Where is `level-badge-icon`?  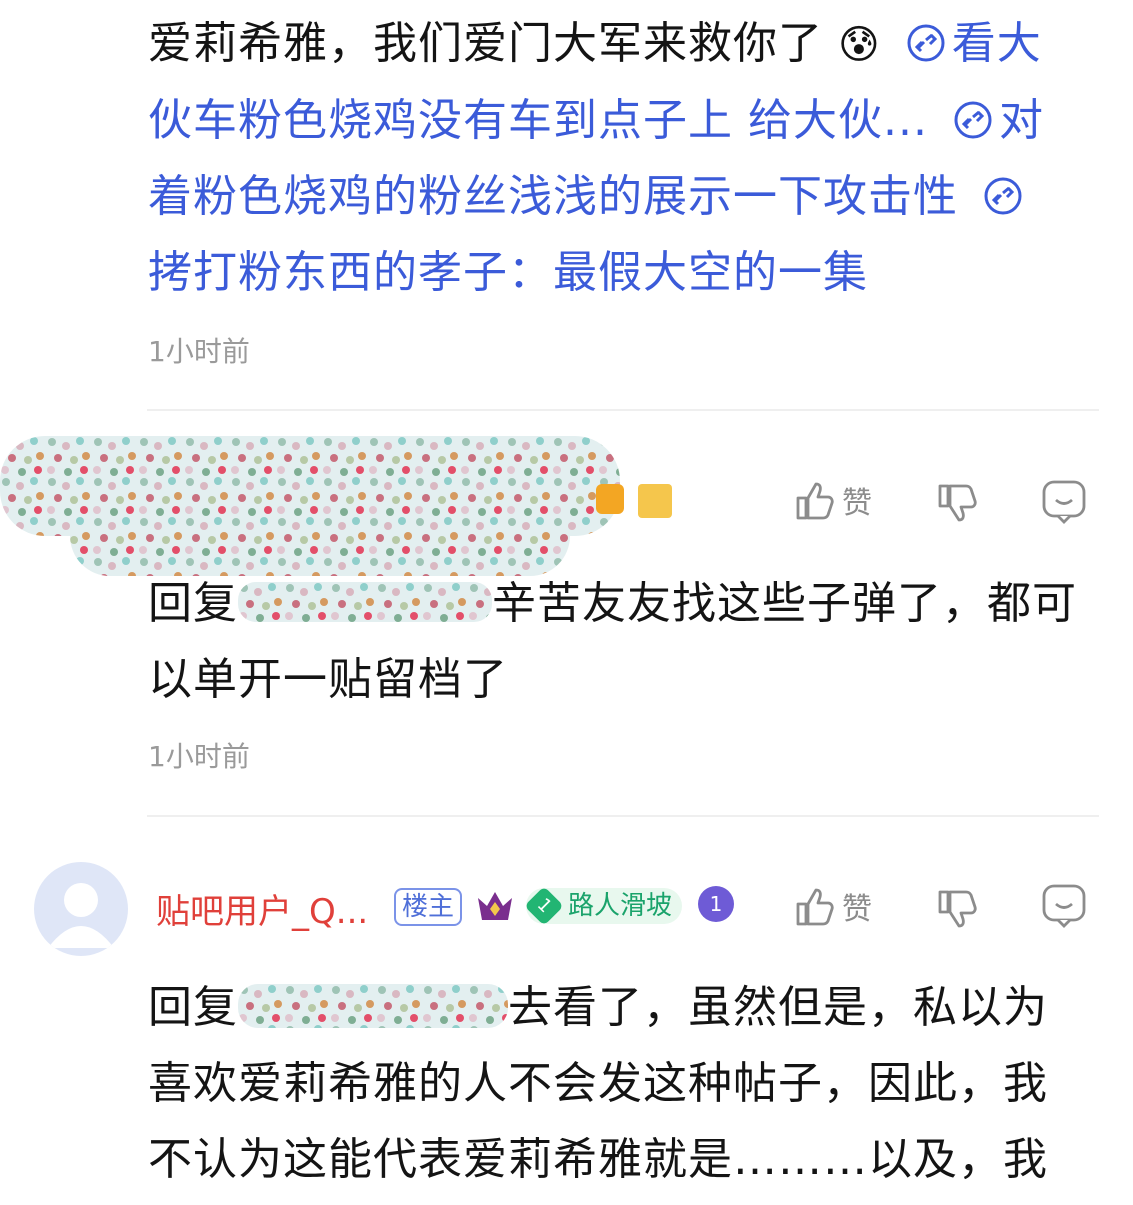 level-badge-icon is located at coordinates (610, 499).